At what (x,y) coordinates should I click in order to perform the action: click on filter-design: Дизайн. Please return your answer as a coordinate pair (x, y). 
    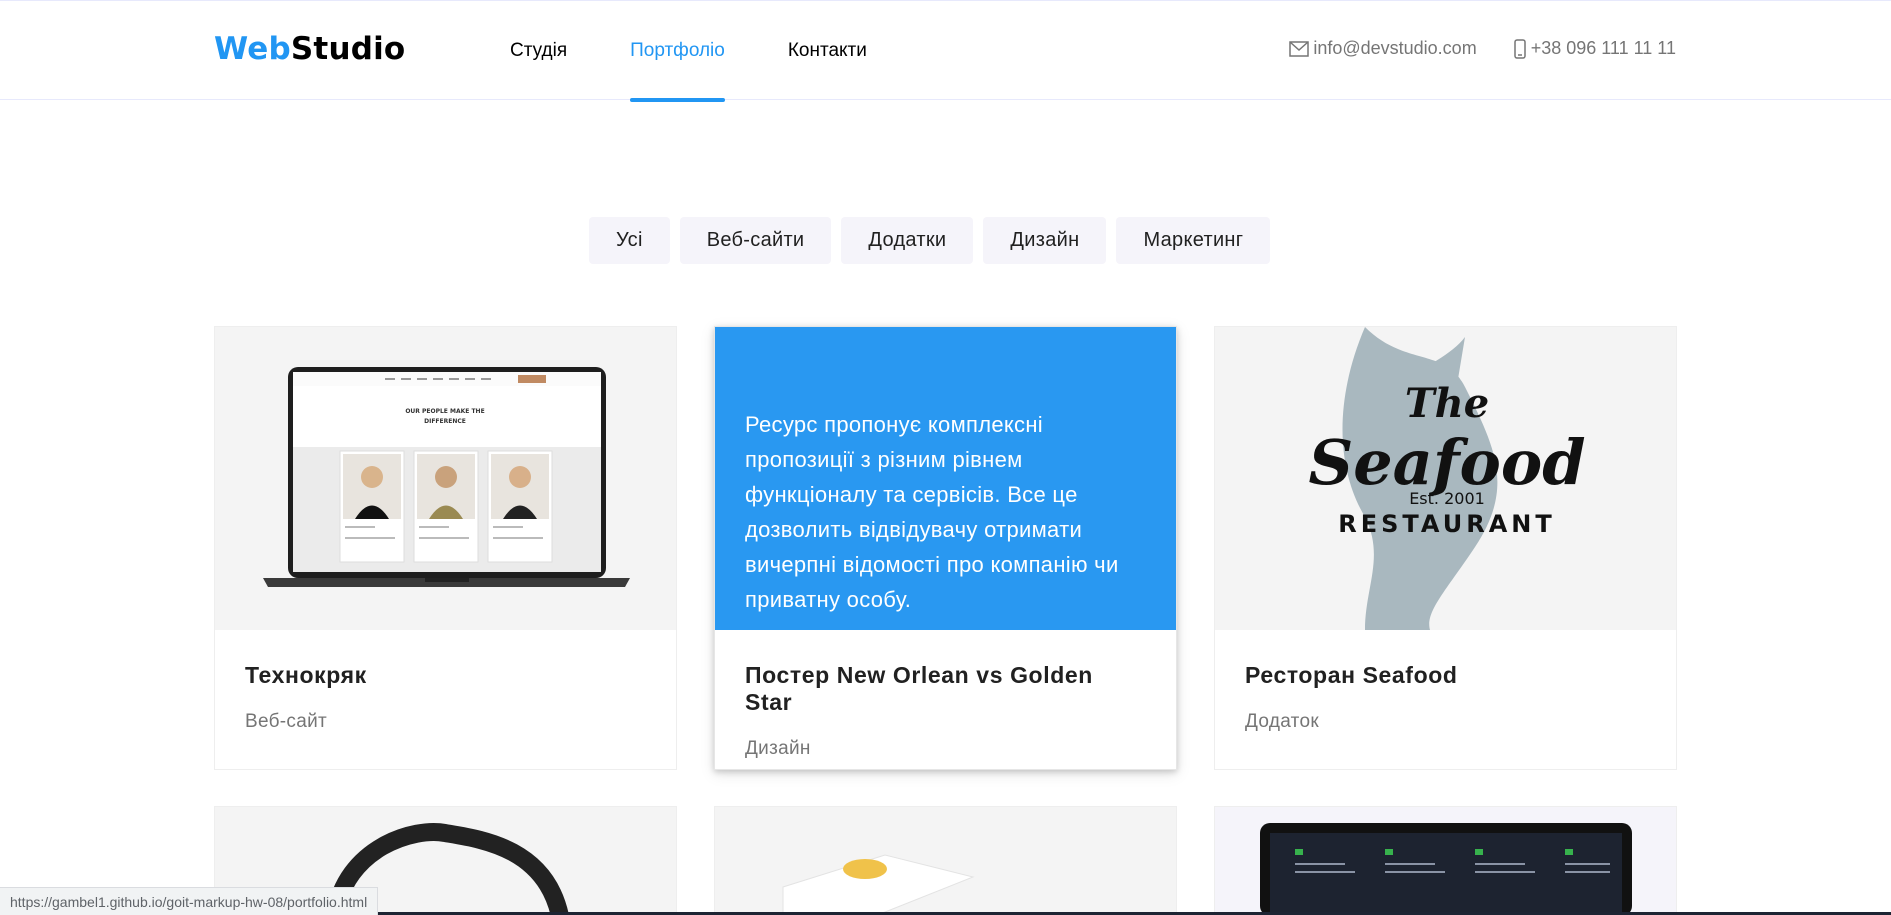
    Looking at the image, I should click on (1045, 240).